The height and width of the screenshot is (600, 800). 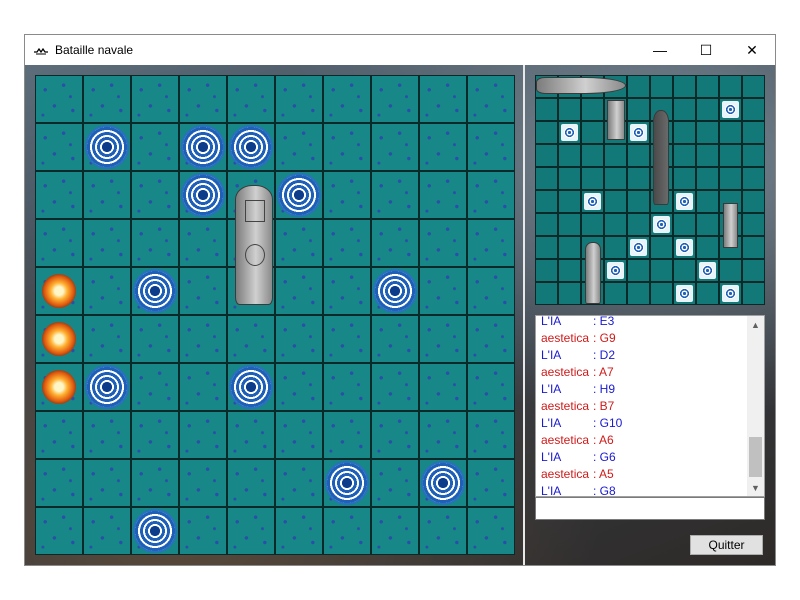 I want to click on scroll-up-icon: ▲, so click(x=755, y=324).